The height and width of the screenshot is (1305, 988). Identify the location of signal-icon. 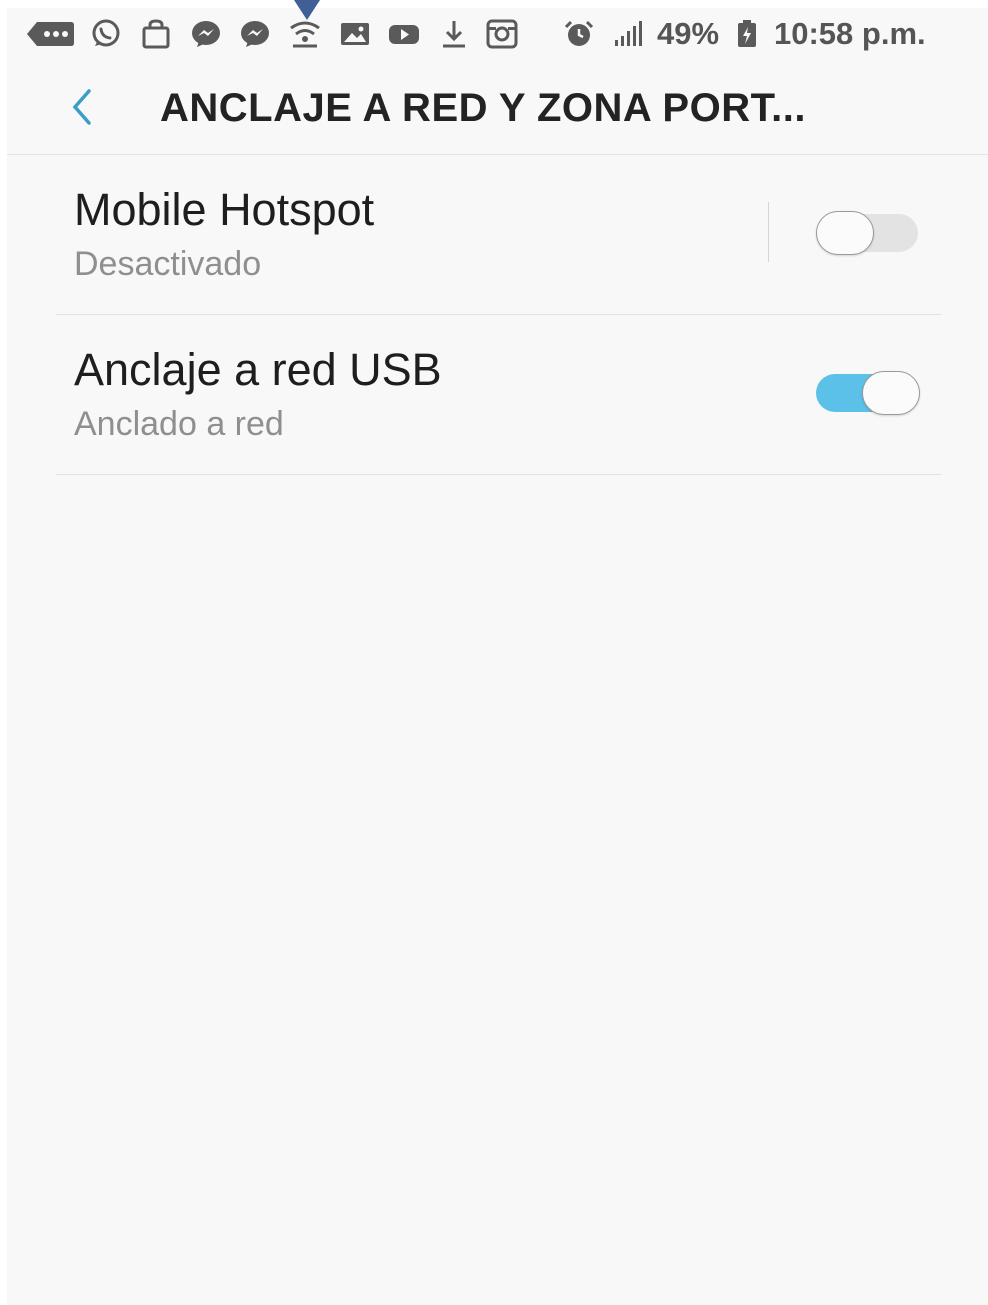
(628, 34).